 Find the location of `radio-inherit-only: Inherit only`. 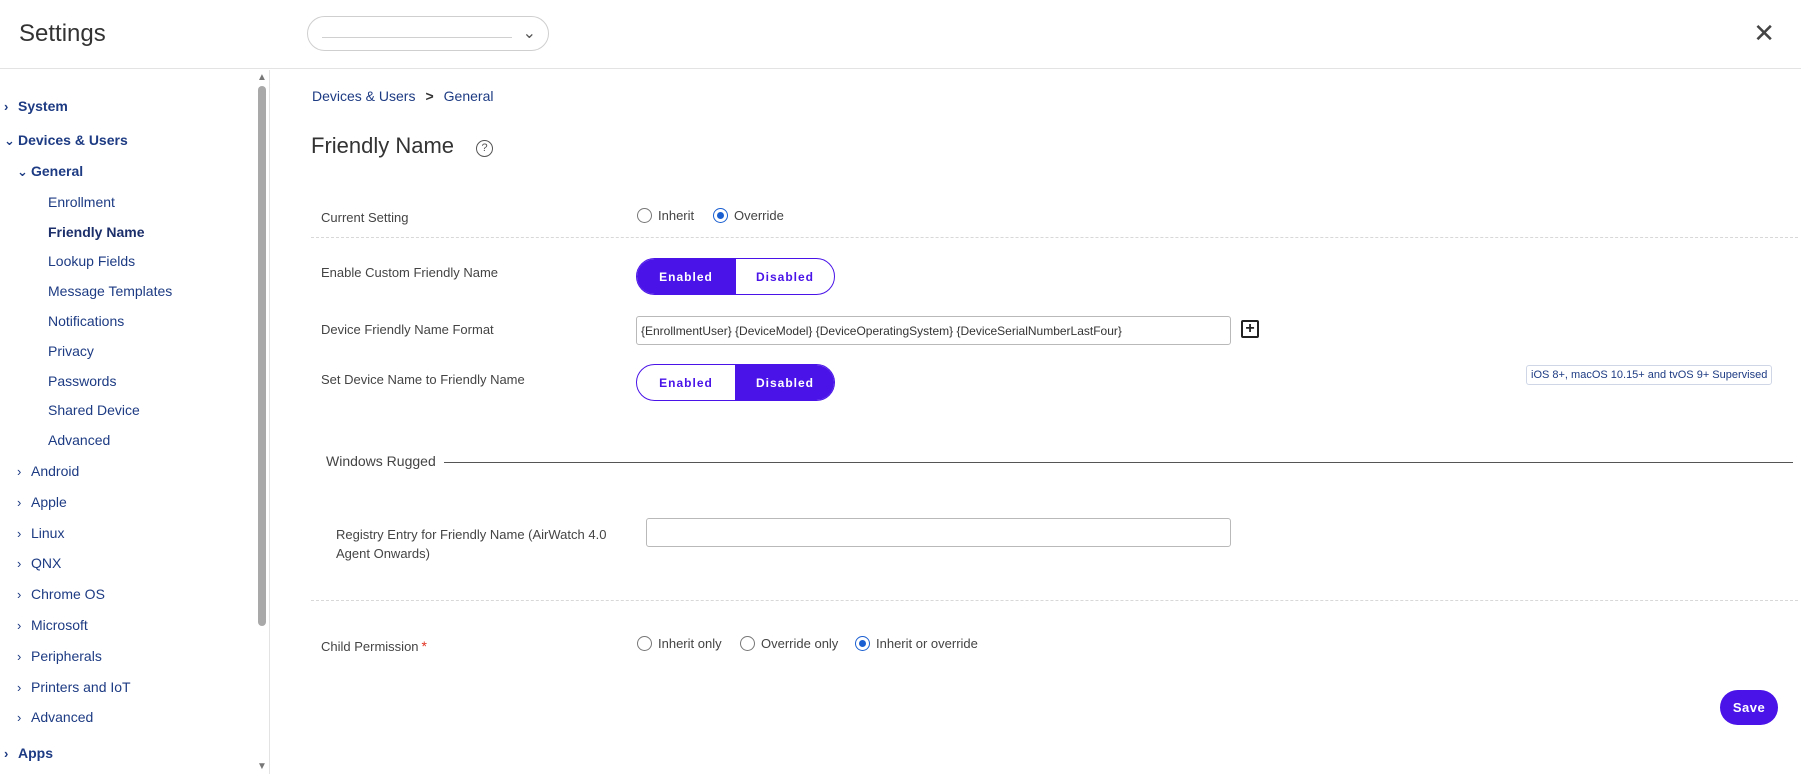

radio-inherit-only: Inherit only is located at coordinates (679, 643).